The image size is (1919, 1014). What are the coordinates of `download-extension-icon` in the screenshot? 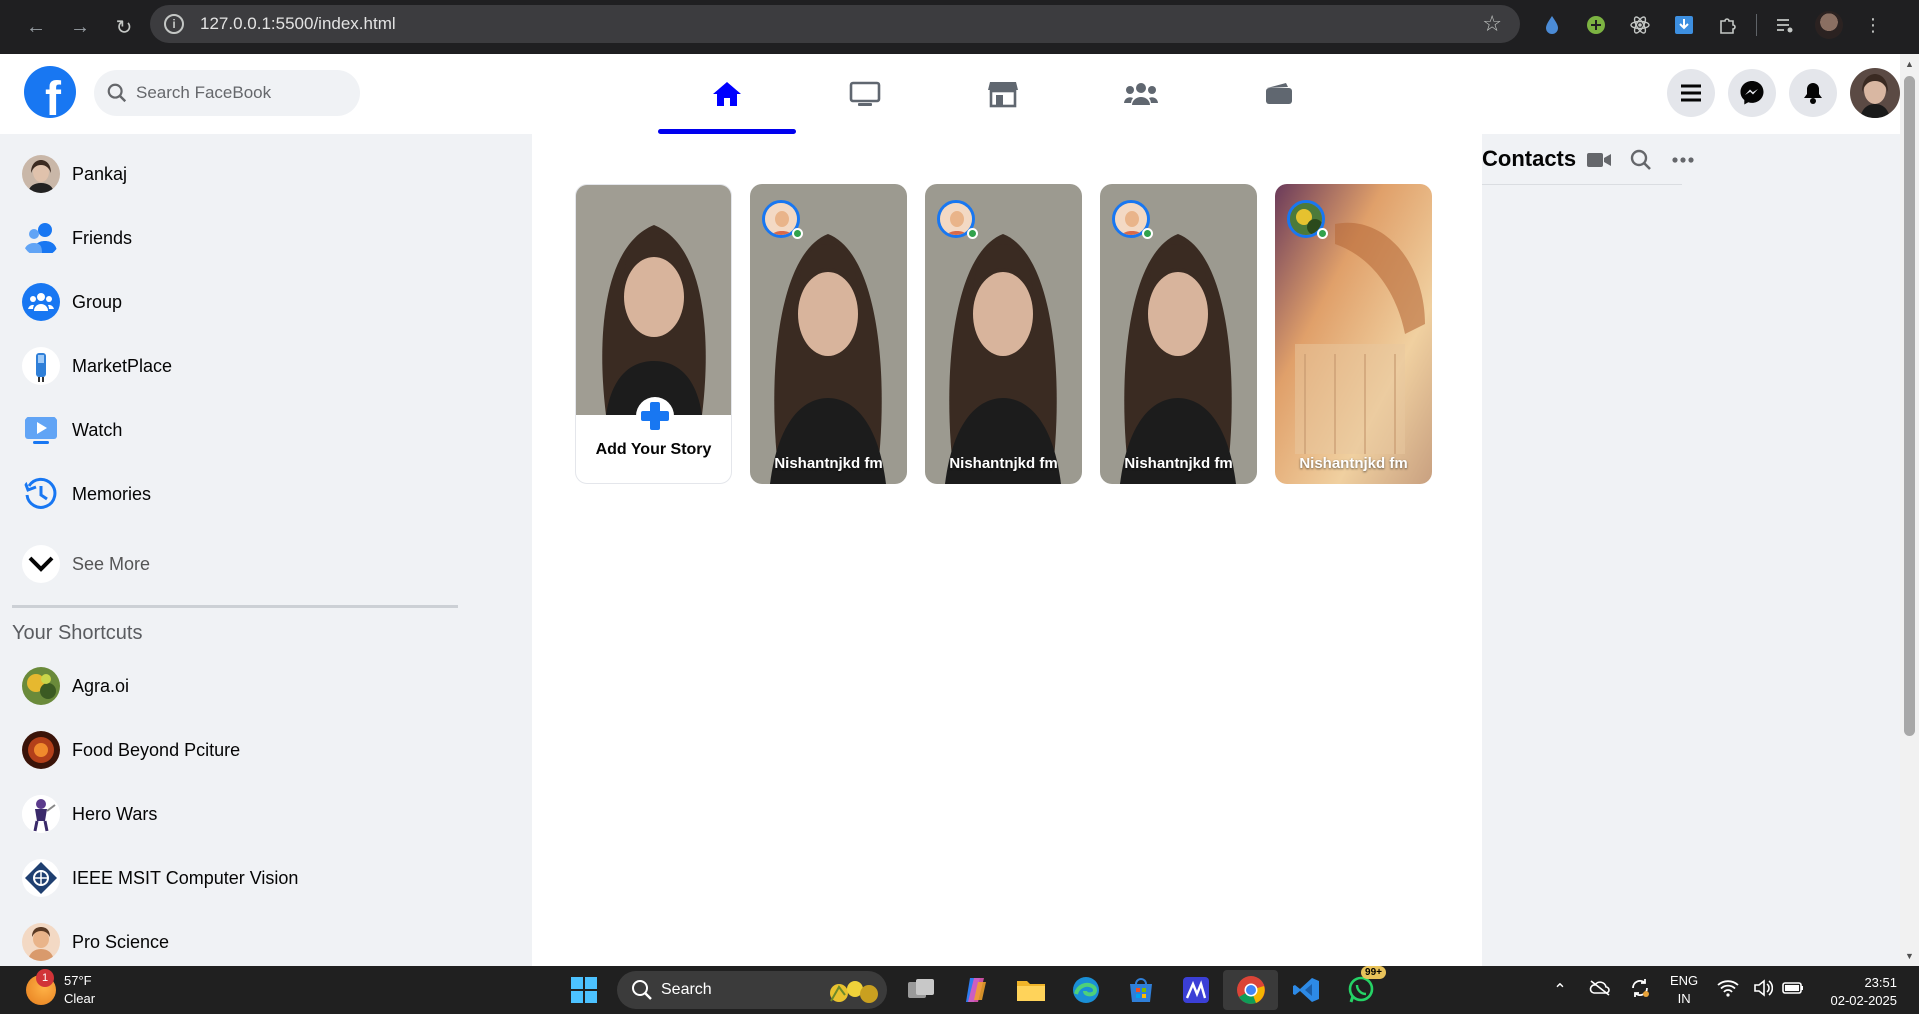 It's located at (1684, 25).